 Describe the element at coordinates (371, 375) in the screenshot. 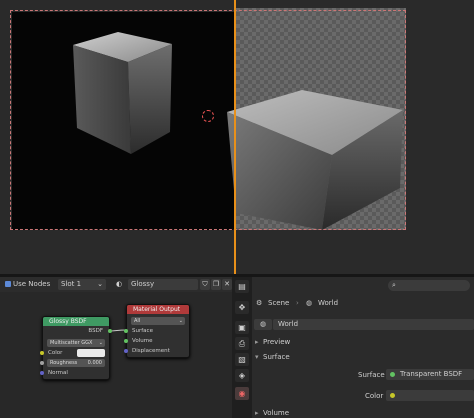

I see `surface-field-label: Surface` at that location.